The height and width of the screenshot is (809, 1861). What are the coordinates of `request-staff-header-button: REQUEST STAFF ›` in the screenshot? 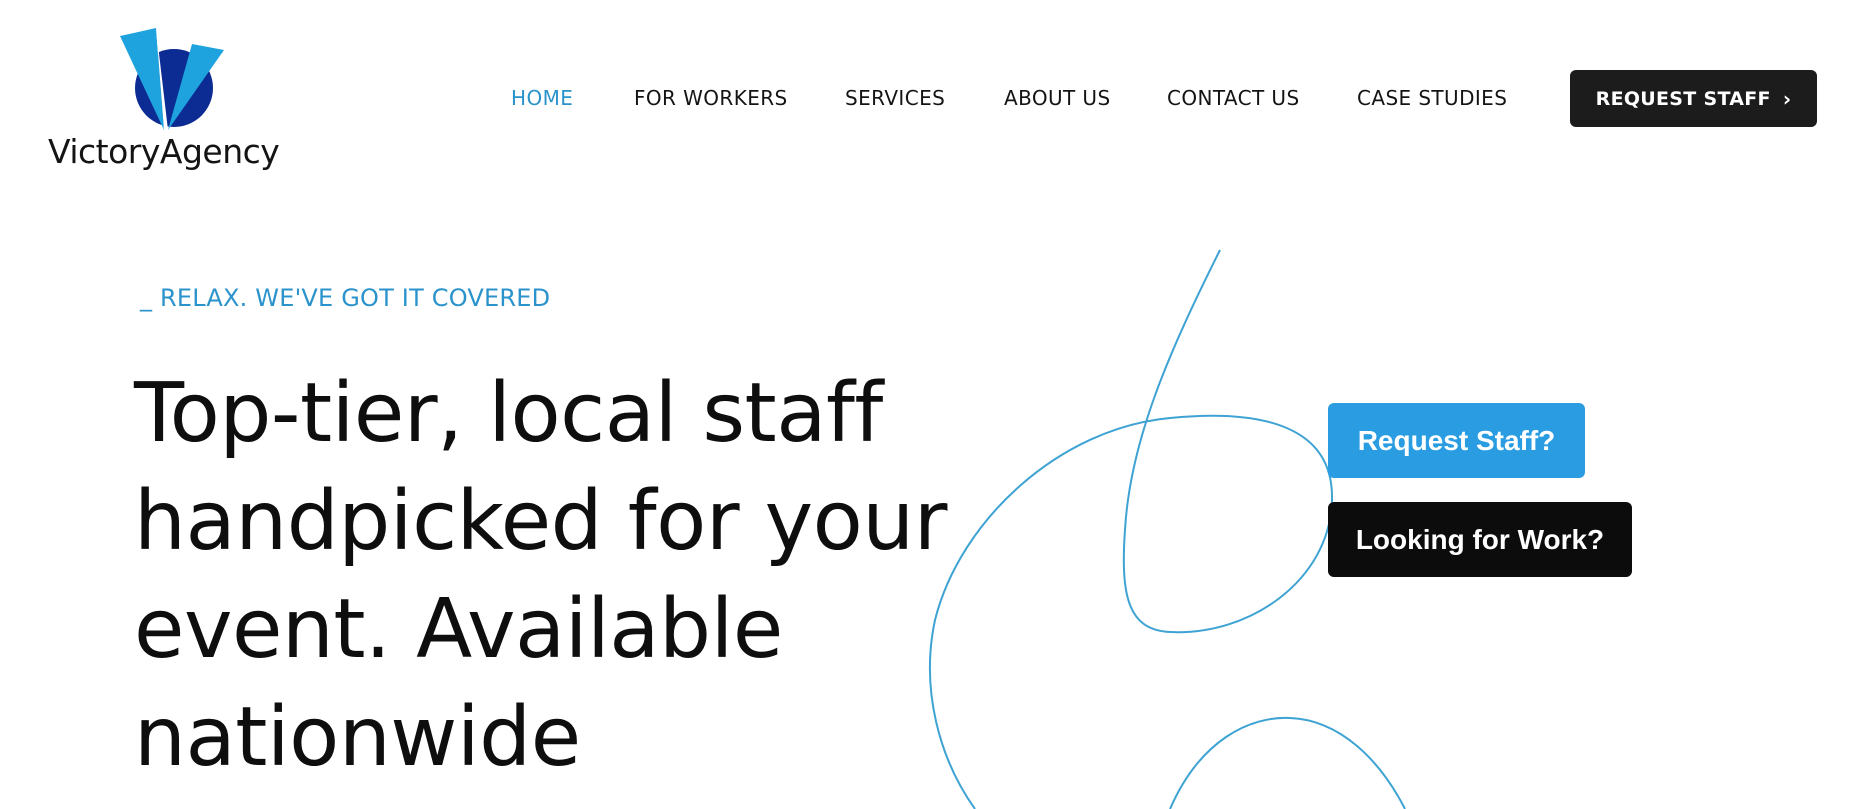 It's located at (1693, 98).